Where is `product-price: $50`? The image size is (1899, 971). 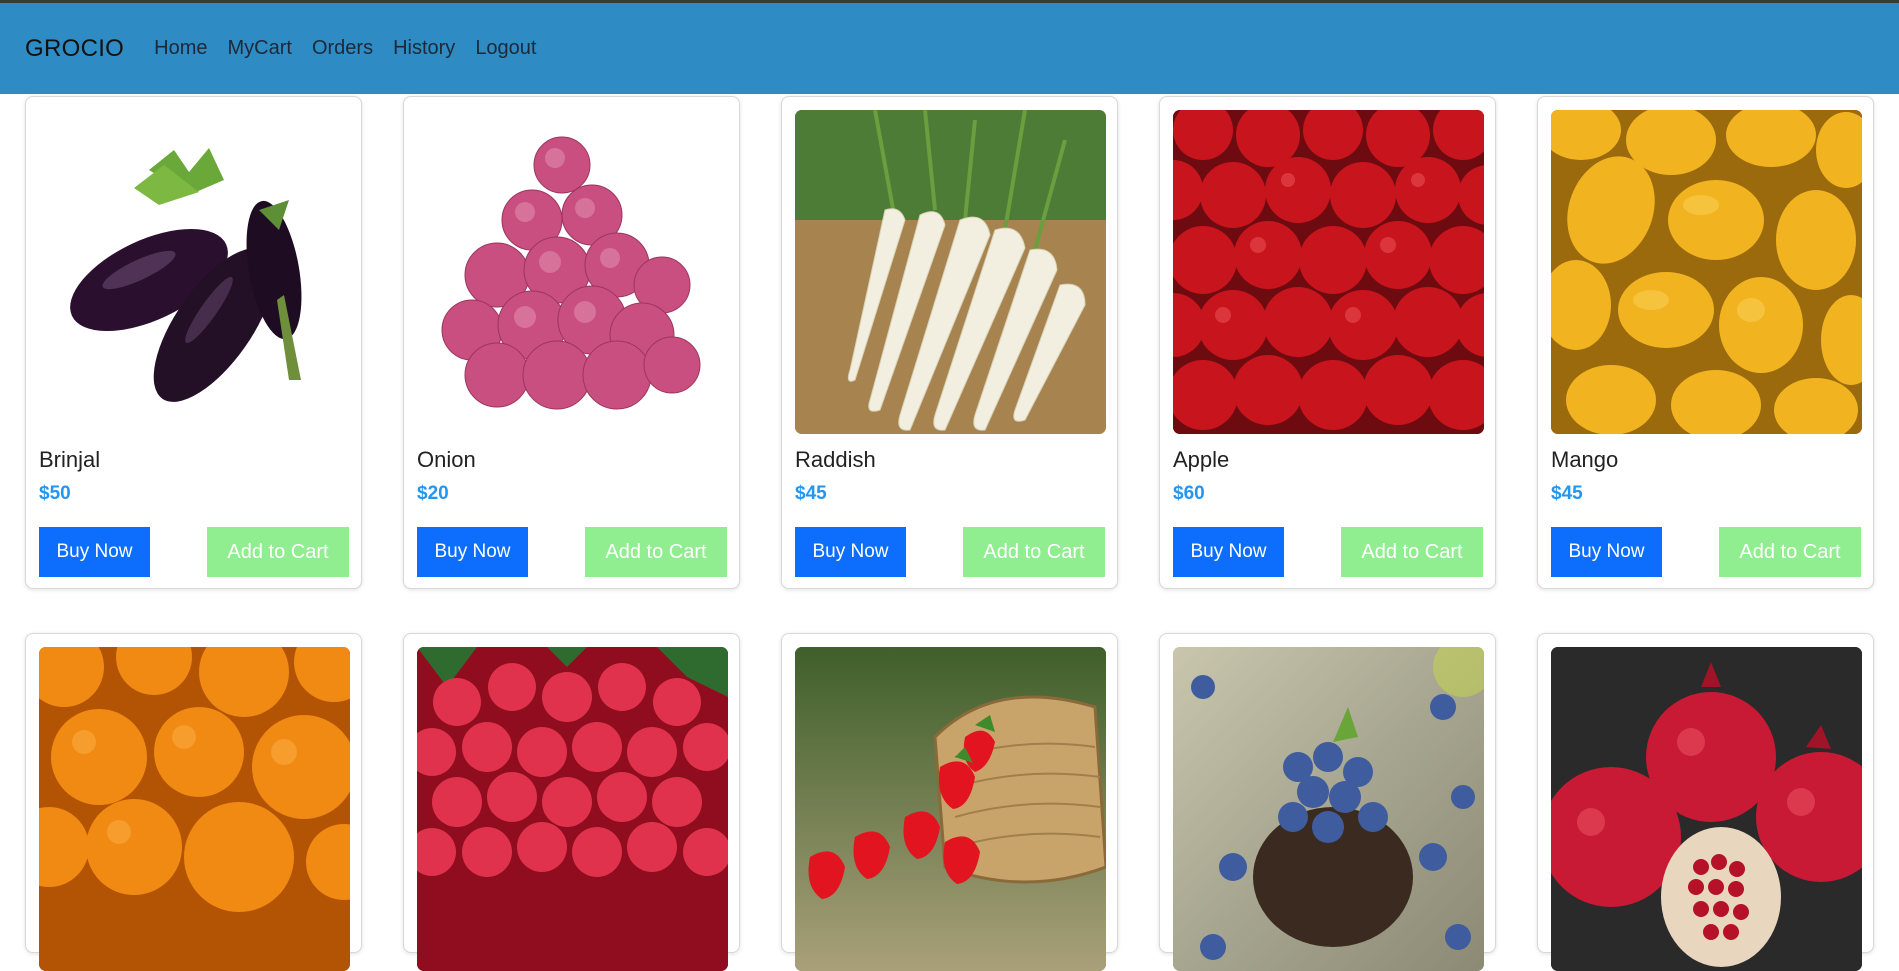 product-price: $50 is located at coordinates (55, 493).